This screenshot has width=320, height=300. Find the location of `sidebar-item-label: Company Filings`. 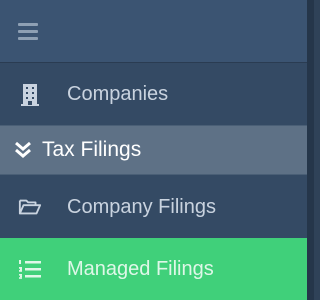

sidebar-item-label: Company Filings is located at coordinates (141, 206).